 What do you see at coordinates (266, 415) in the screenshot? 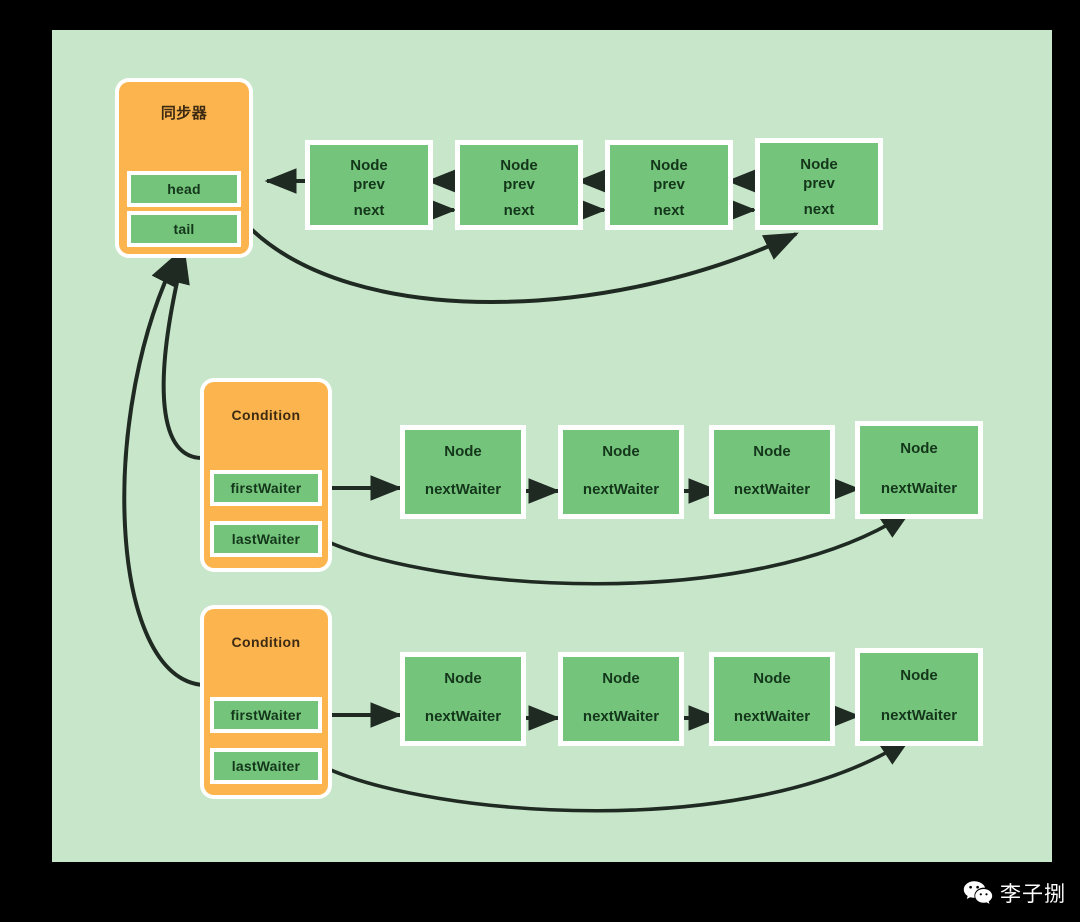
I see `condition-box-0-title: Condition` at bounding box center [266, 415].